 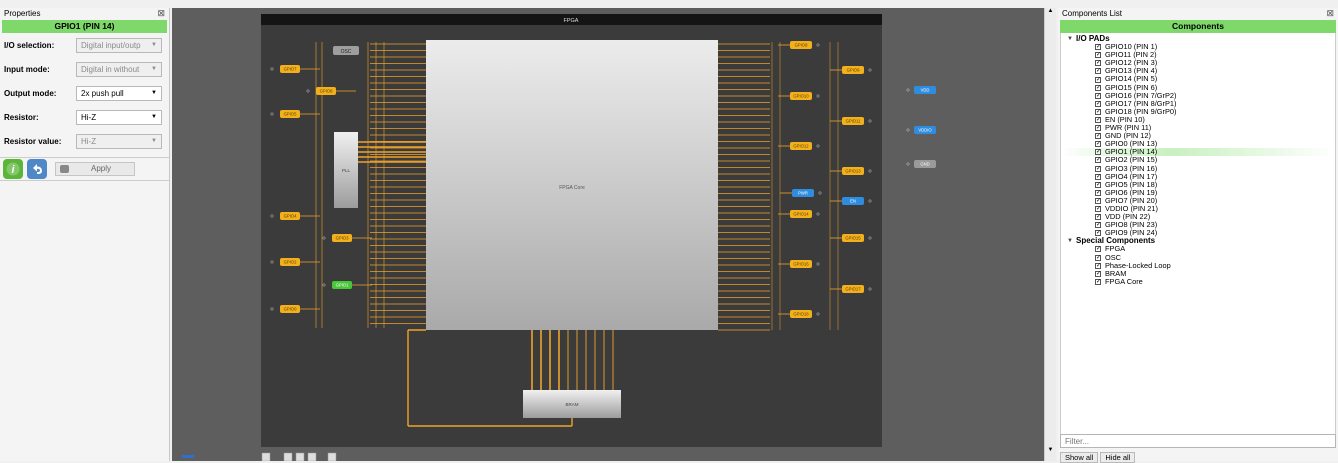 What do you see at coordinates (1198, 152) in the screenshot?
I see `tree-item: ✓ GPIO1 (PIN 14)` at bounding box center [1198, 152].